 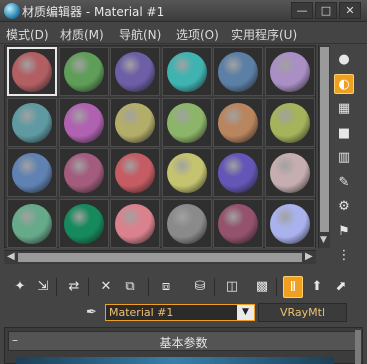 I want to click on sample-grid-vertical-scrollbar: ▼, so click(x=324, y=146).